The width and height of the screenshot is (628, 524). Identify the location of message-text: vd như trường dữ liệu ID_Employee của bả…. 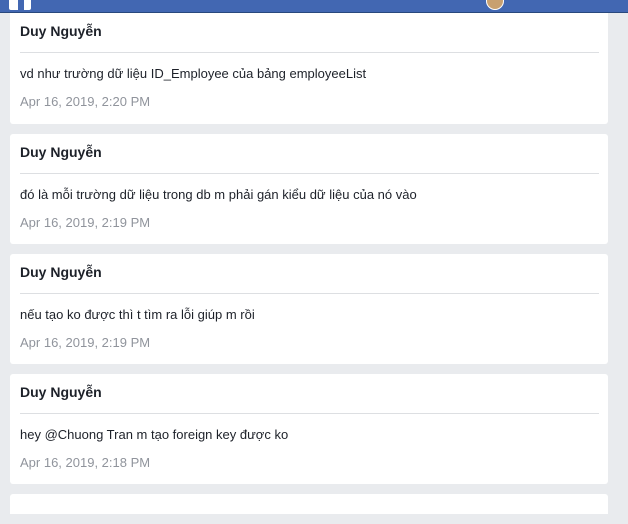
(193, 73).